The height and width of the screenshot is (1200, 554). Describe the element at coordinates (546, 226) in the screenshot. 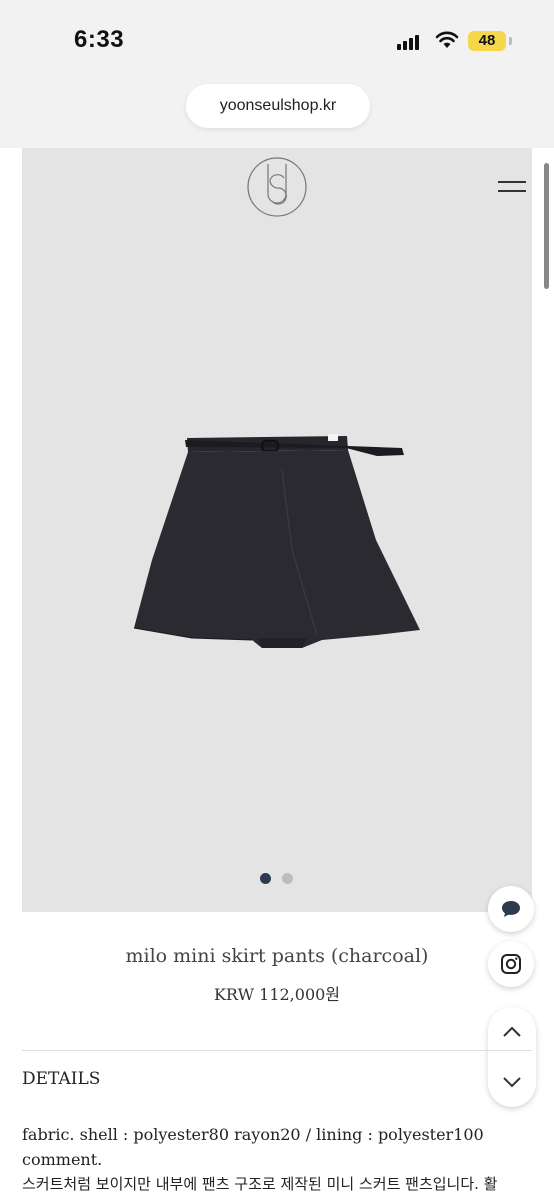

I see `page-scrollbar` at that location.